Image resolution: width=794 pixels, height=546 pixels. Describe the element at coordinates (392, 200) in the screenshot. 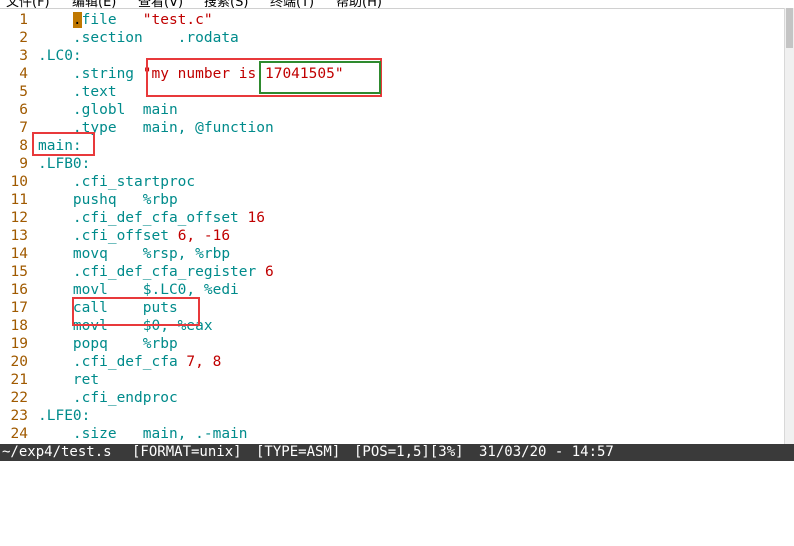

I see `code-line: 11 pushq %rbp` at that location.